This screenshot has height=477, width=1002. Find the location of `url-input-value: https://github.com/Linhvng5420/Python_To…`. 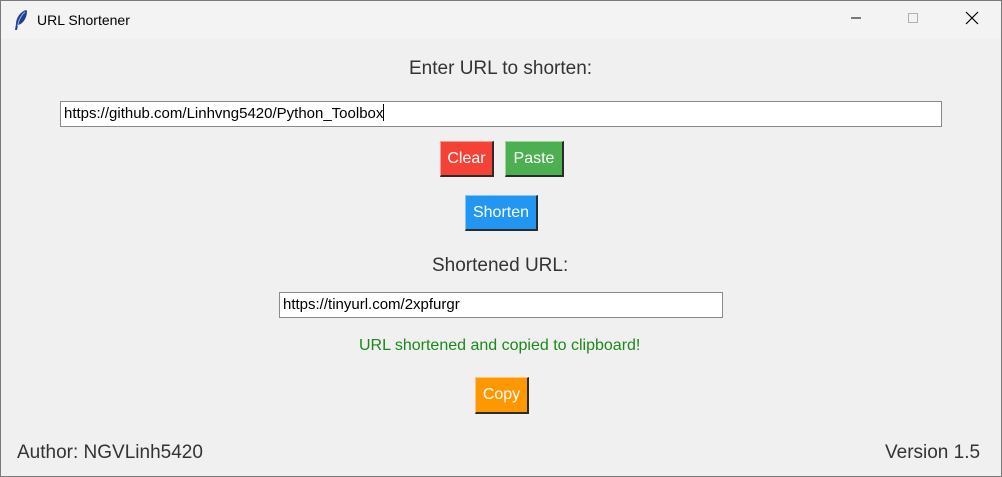

url-input-value: https://github.com/Linhvng5420/Python_To… is located at coordinates (224, 113).